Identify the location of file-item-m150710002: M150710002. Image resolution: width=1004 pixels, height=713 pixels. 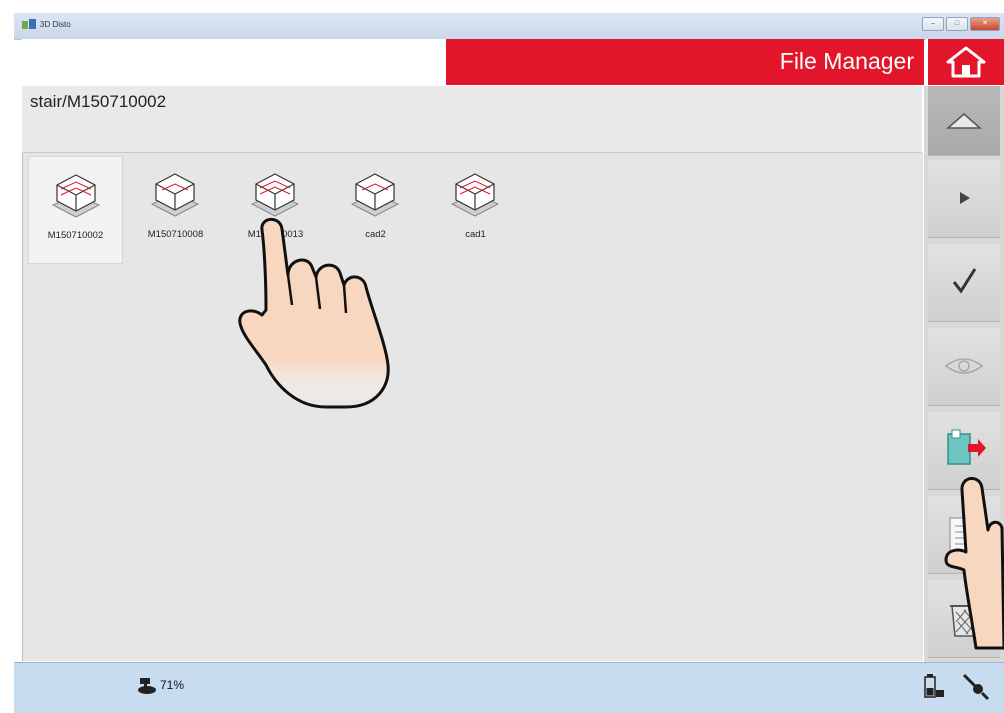
(75, 210).